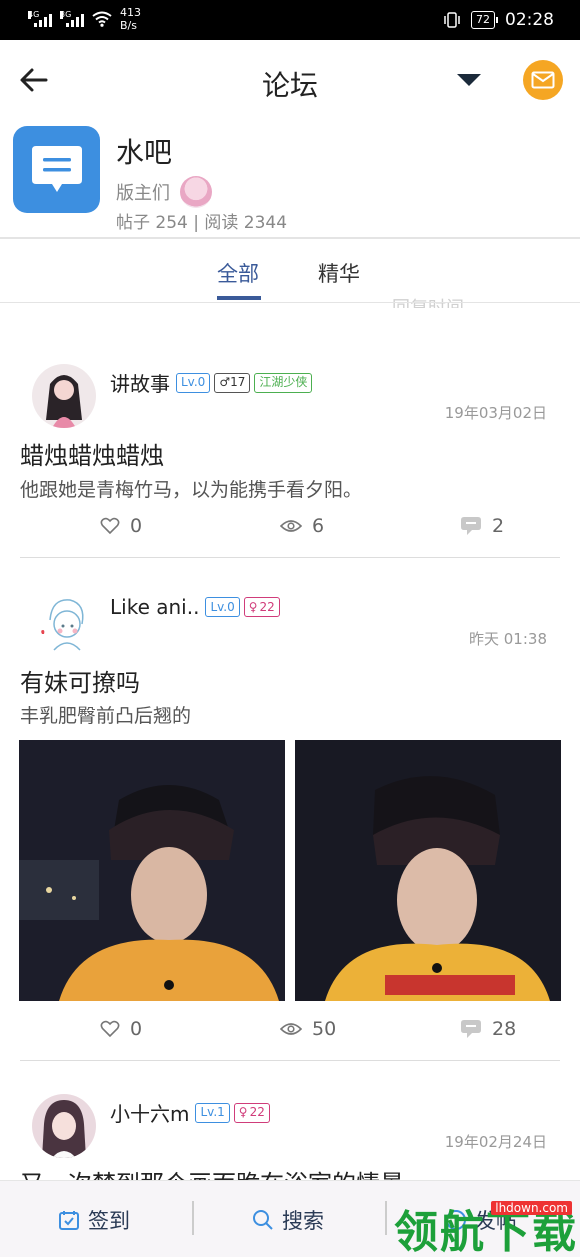  Describe the element at coordinates (102, 19) in the screenshot. I see `wifi-icon` at that location.